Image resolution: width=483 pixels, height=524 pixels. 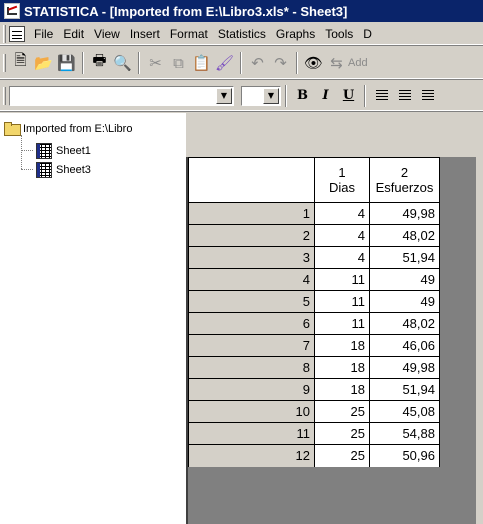 What do you see at coordinates (280, 63) in the screenshot?
I see `redo-icon: ↷` at bounding box center [280, 63].